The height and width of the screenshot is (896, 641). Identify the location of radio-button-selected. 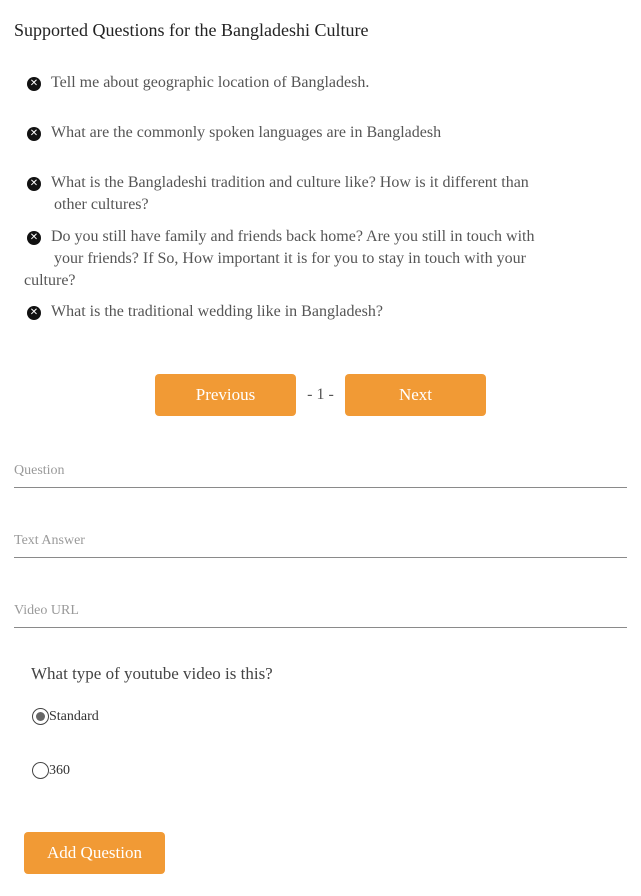
(40, 716).